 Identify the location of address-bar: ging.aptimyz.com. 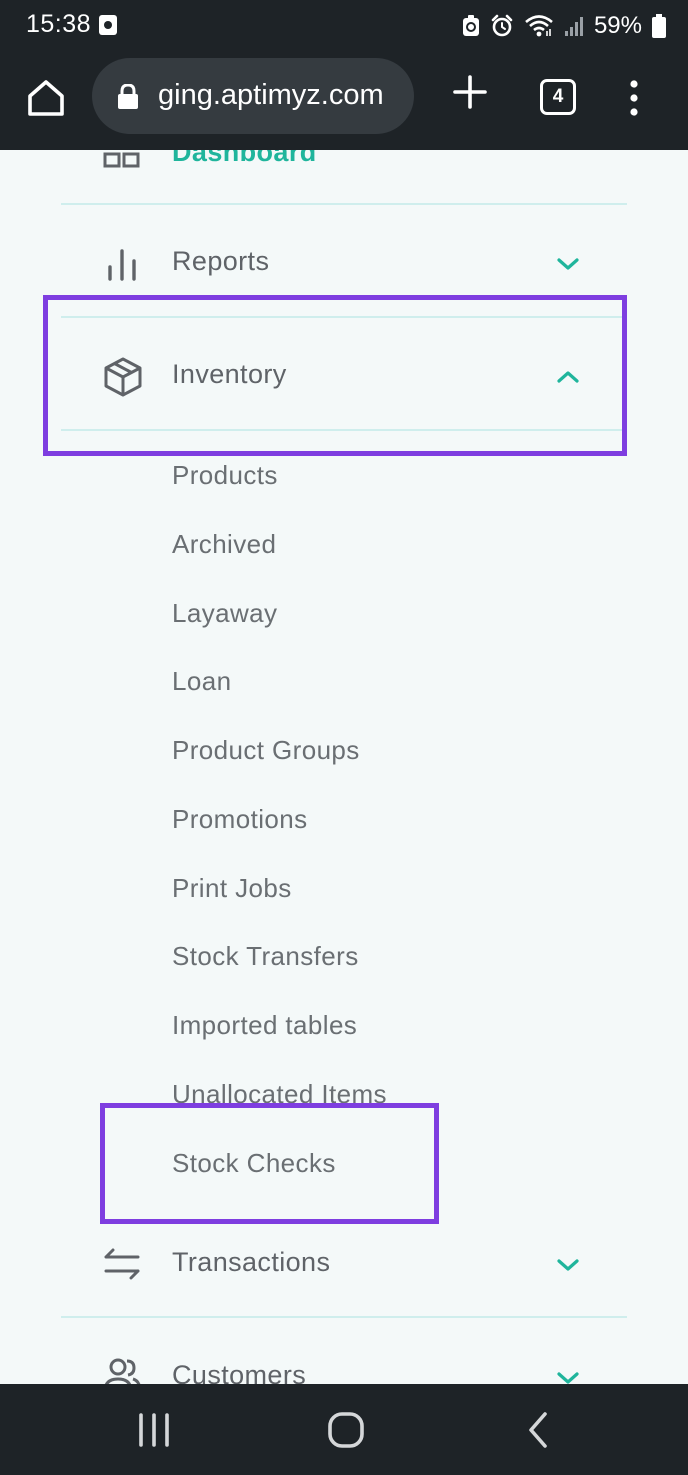
(253, 96).